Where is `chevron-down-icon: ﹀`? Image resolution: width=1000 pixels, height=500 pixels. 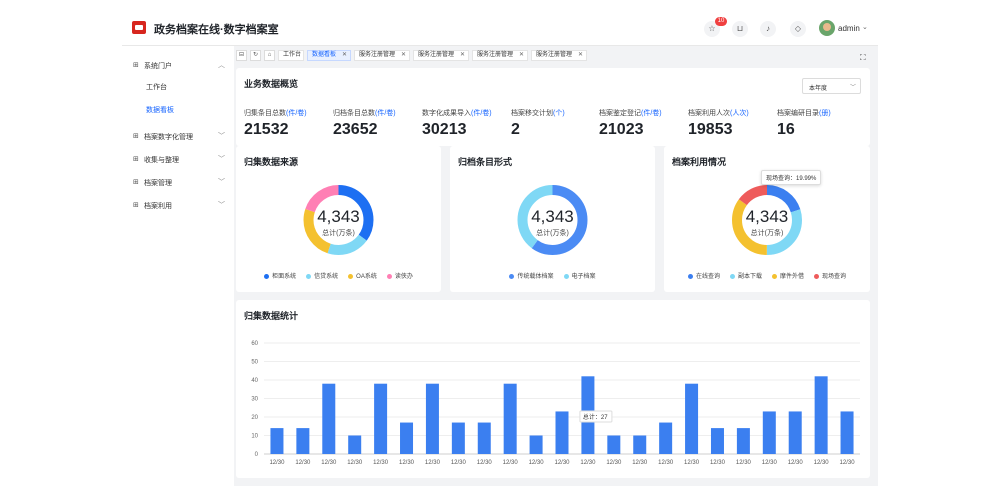 chevron-down-icon: ﹀ is located at coordinates (221, 205).